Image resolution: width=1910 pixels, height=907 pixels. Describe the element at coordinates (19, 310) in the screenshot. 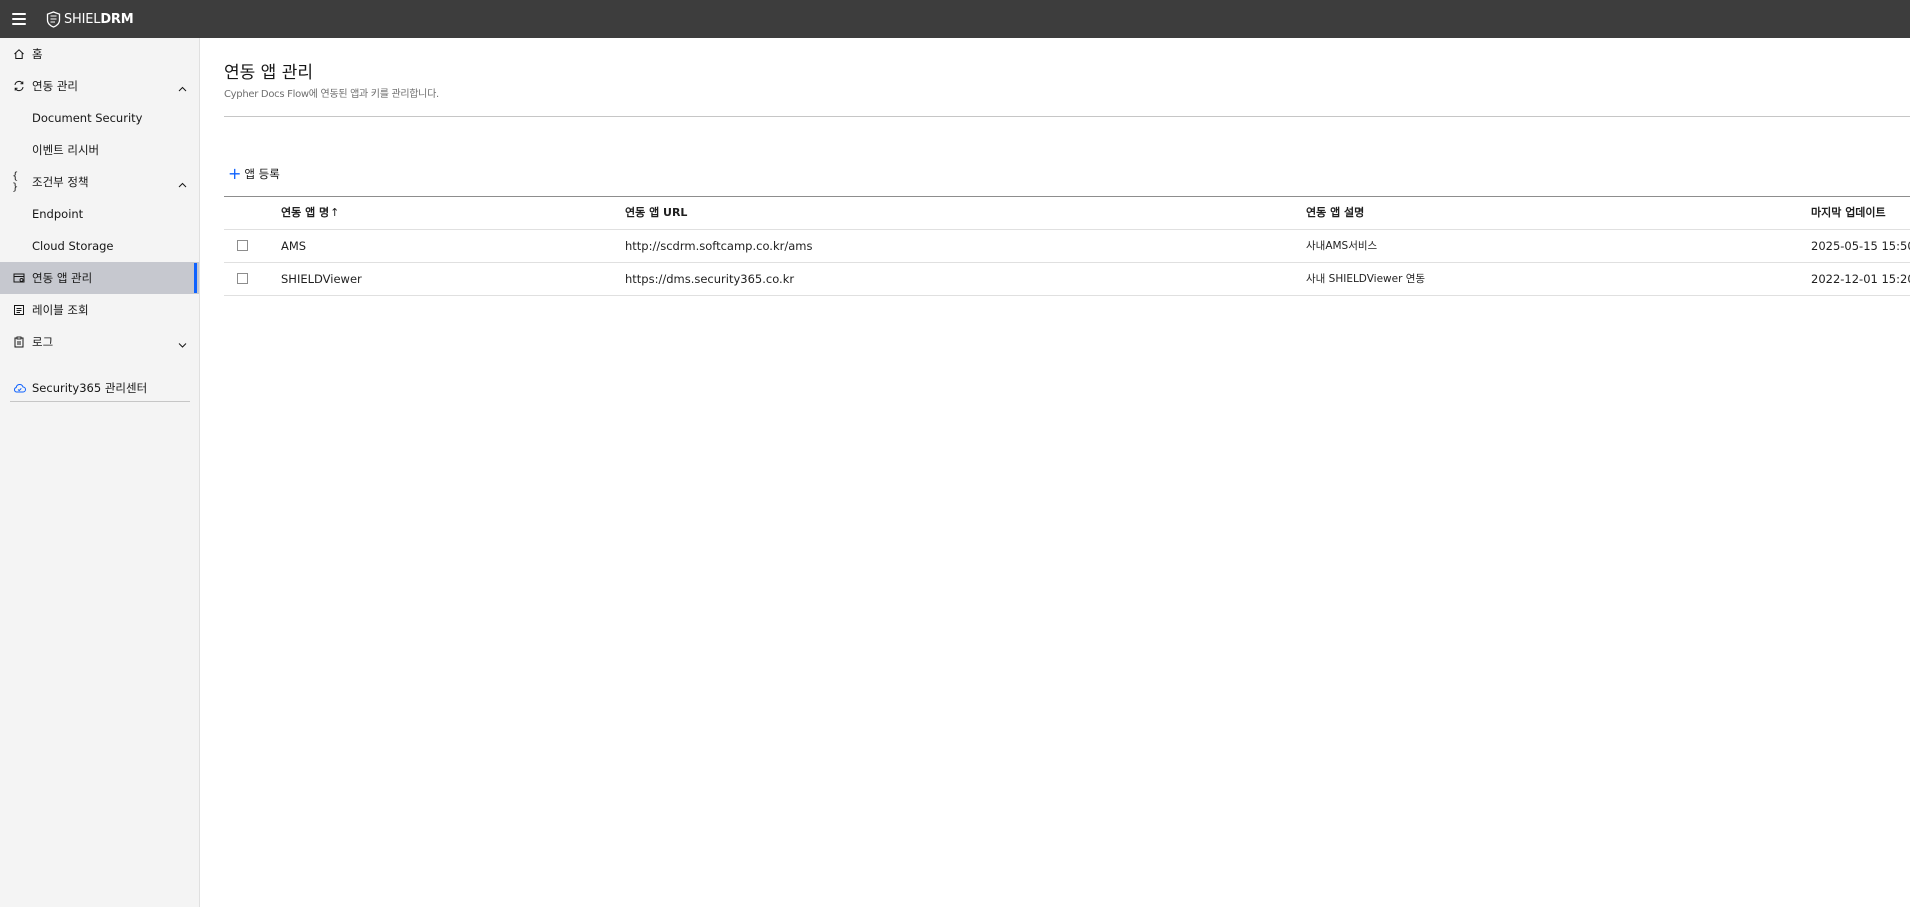

I see `label-icon` at that location.